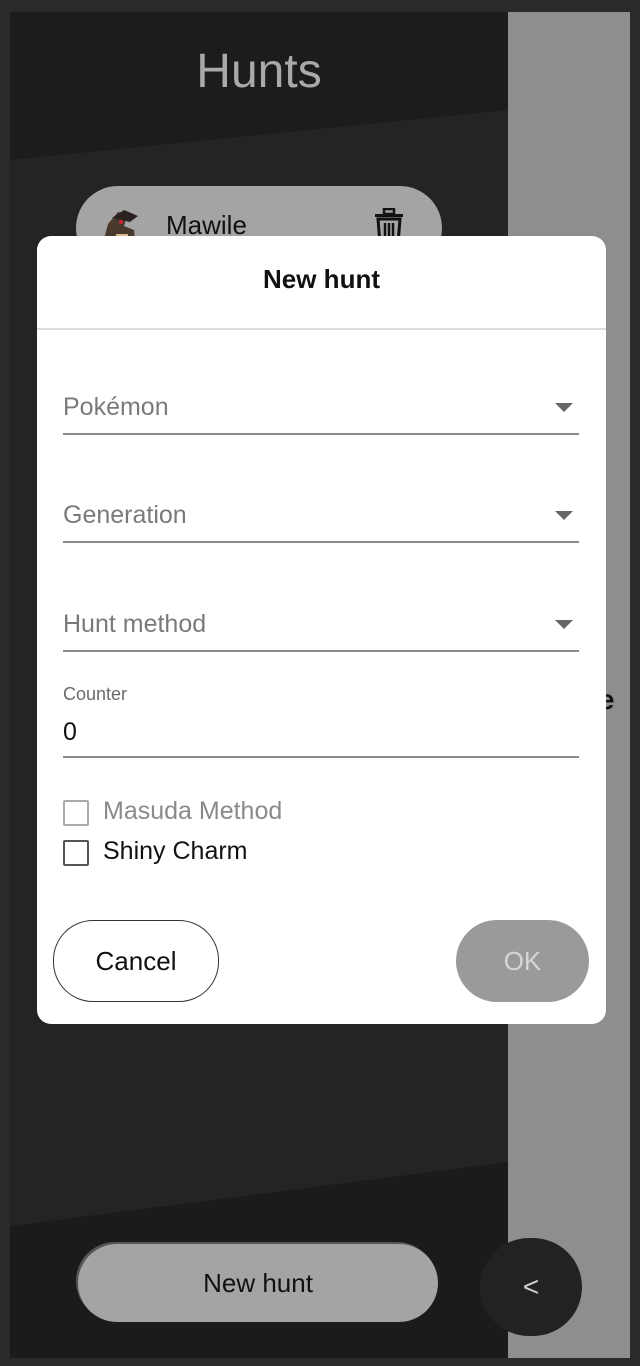 Image resolution: width=640 pixels, height=1366 pixels. Describe the element at coordinates (125, 515) in the screenshot. I see `generation-select-label: Generation` at that location.